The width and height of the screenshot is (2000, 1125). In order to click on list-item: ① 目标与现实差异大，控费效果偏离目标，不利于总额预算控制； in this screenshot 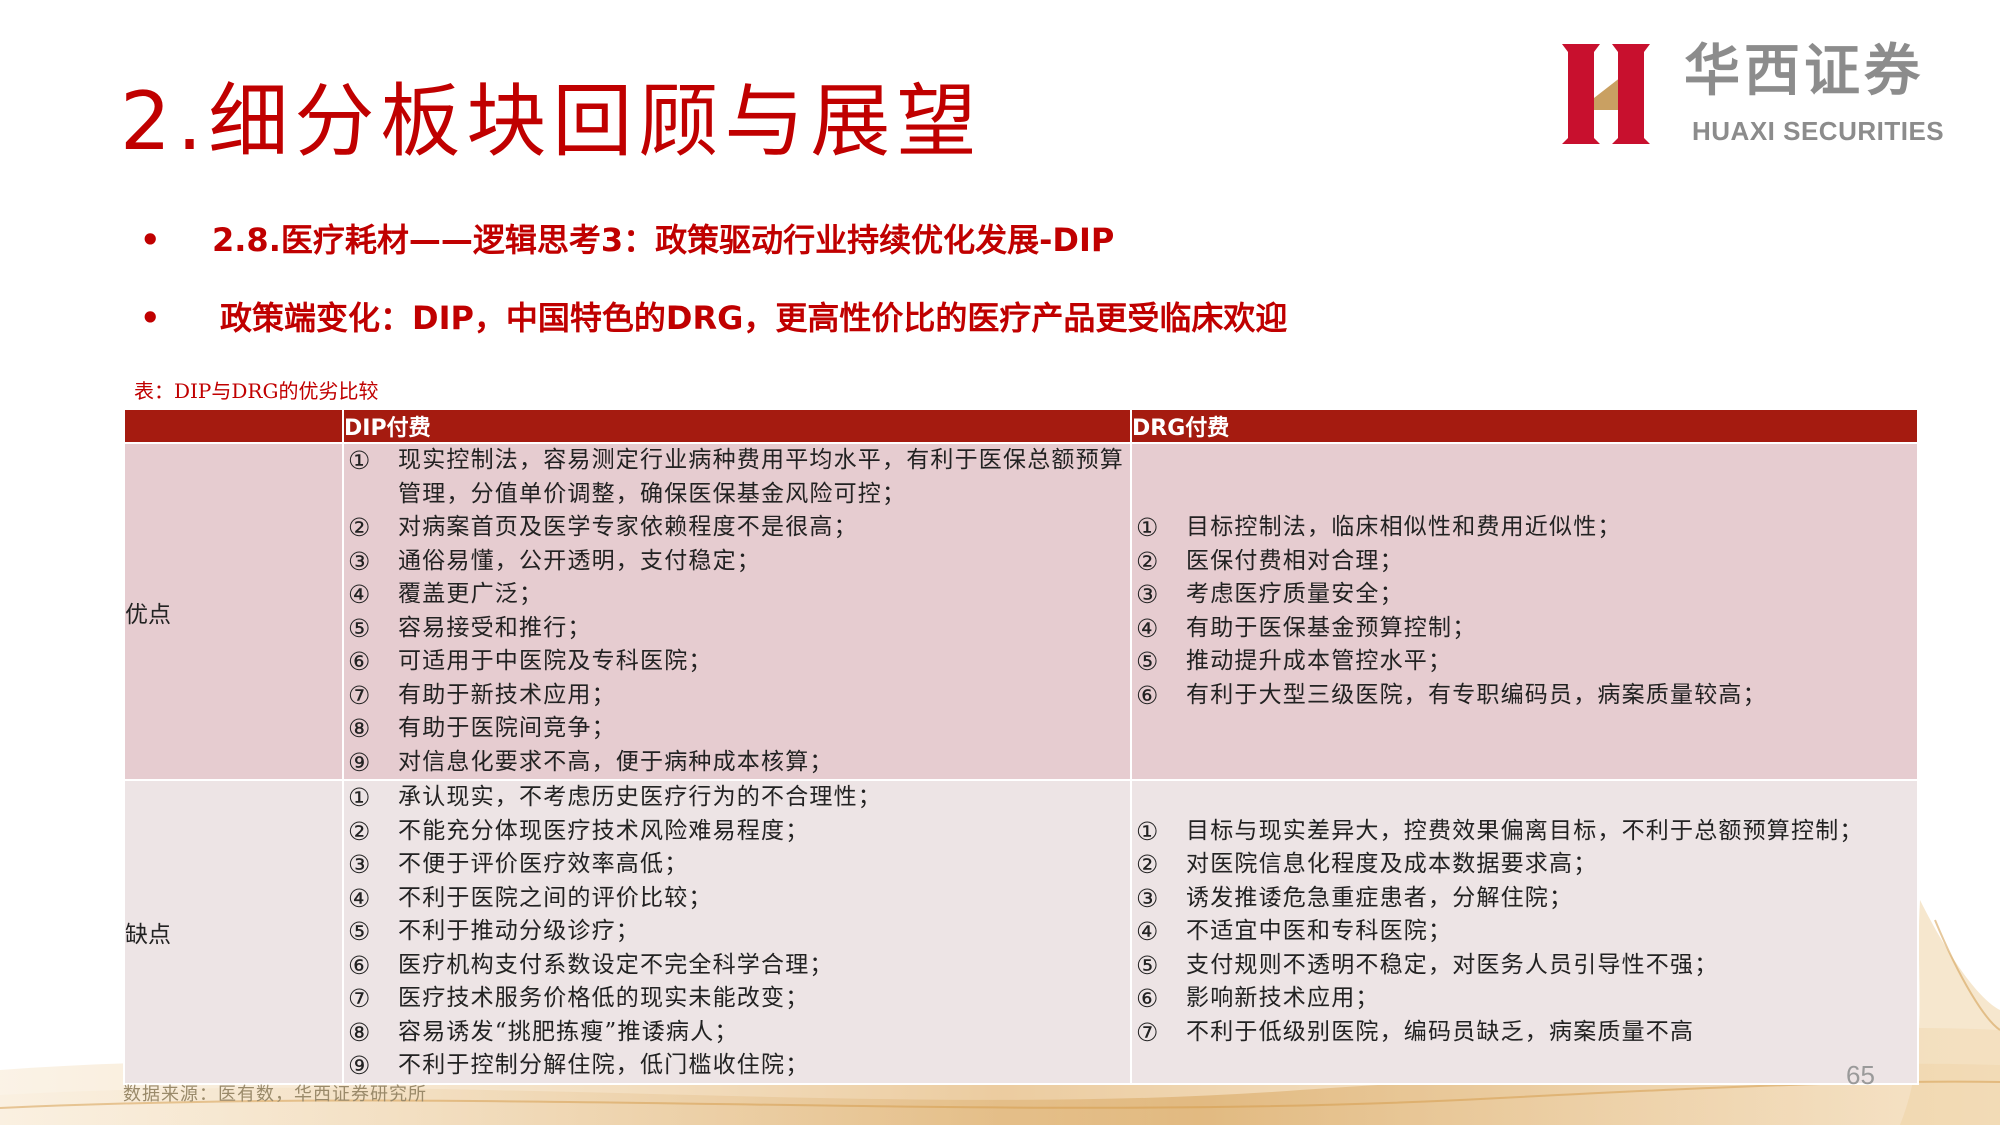, I will do `click(1526, 832)`.